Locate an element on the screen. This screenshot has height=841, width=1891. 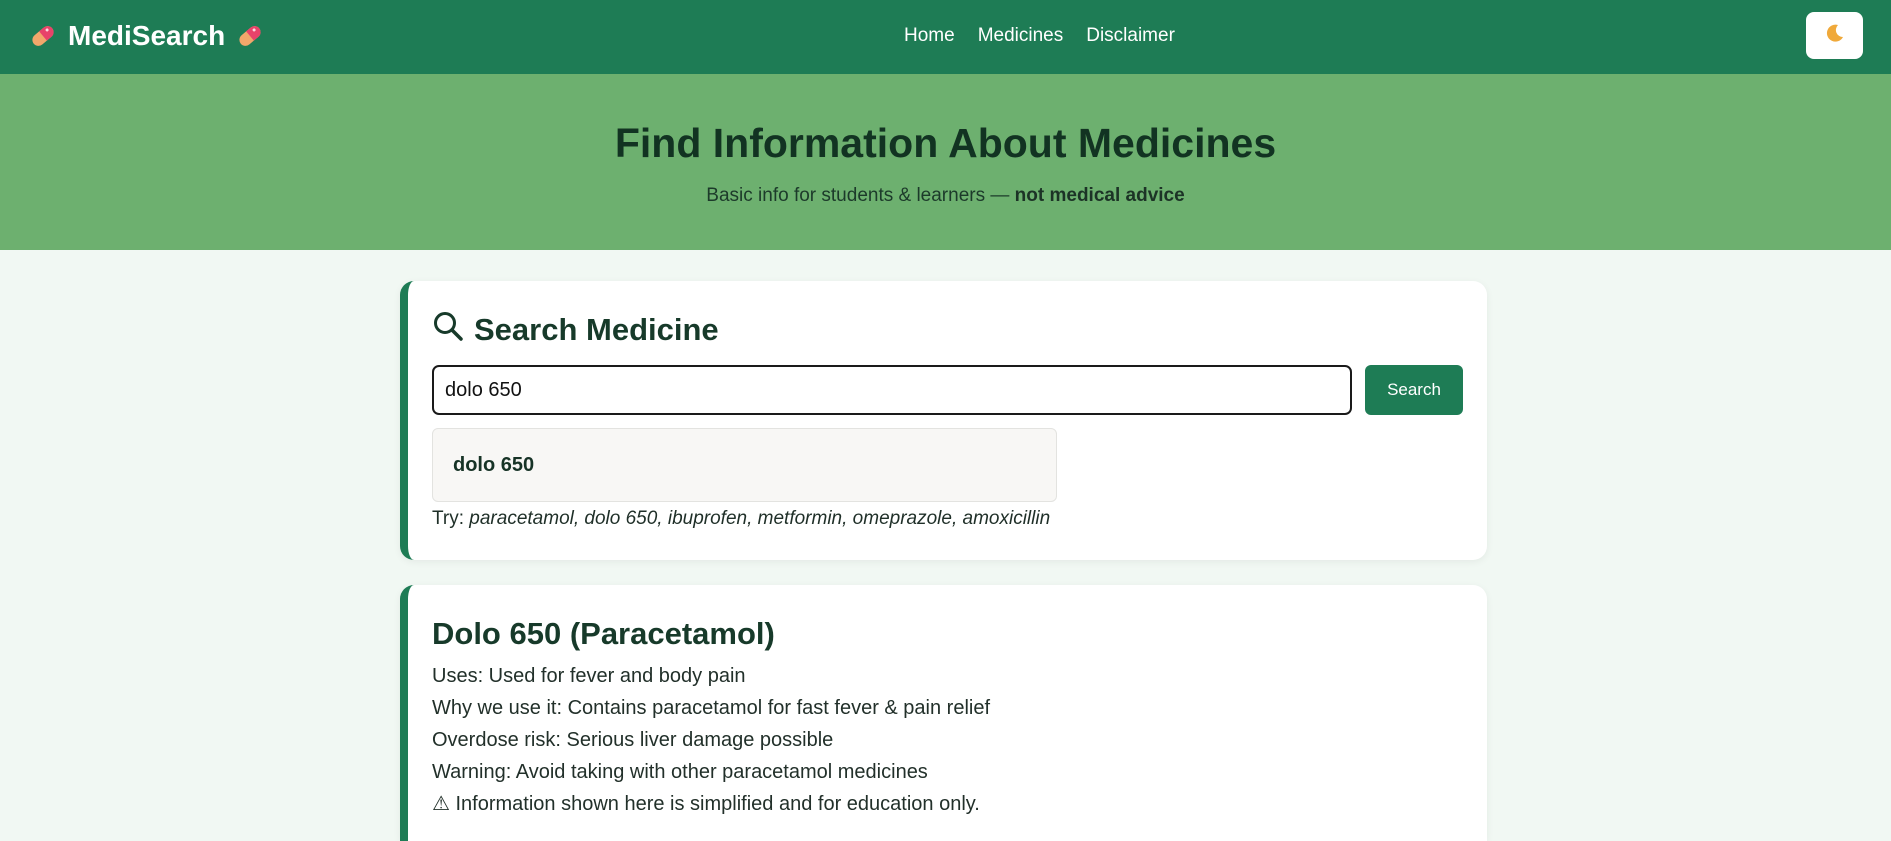
hero-subtitle-text: Basic info for students & learners — is located at coordinates (858, 195).